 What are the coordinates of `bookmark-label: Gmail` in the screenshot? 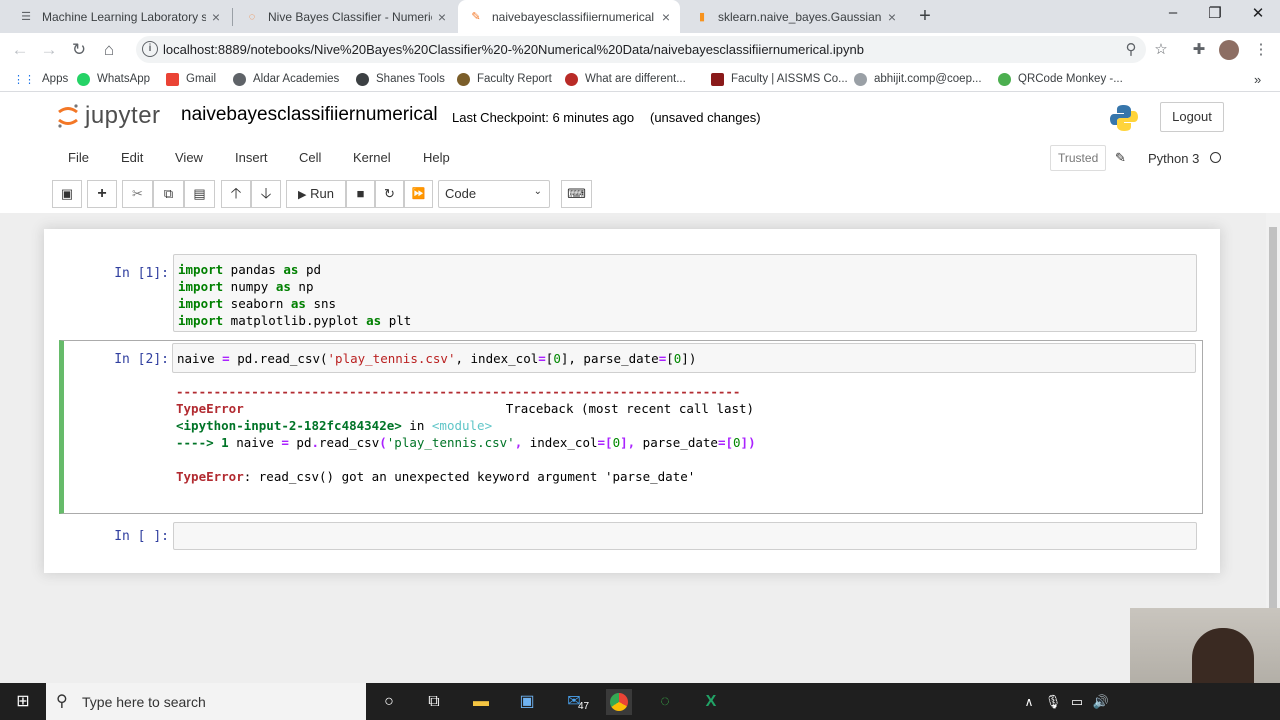 It's located at (201, 79).